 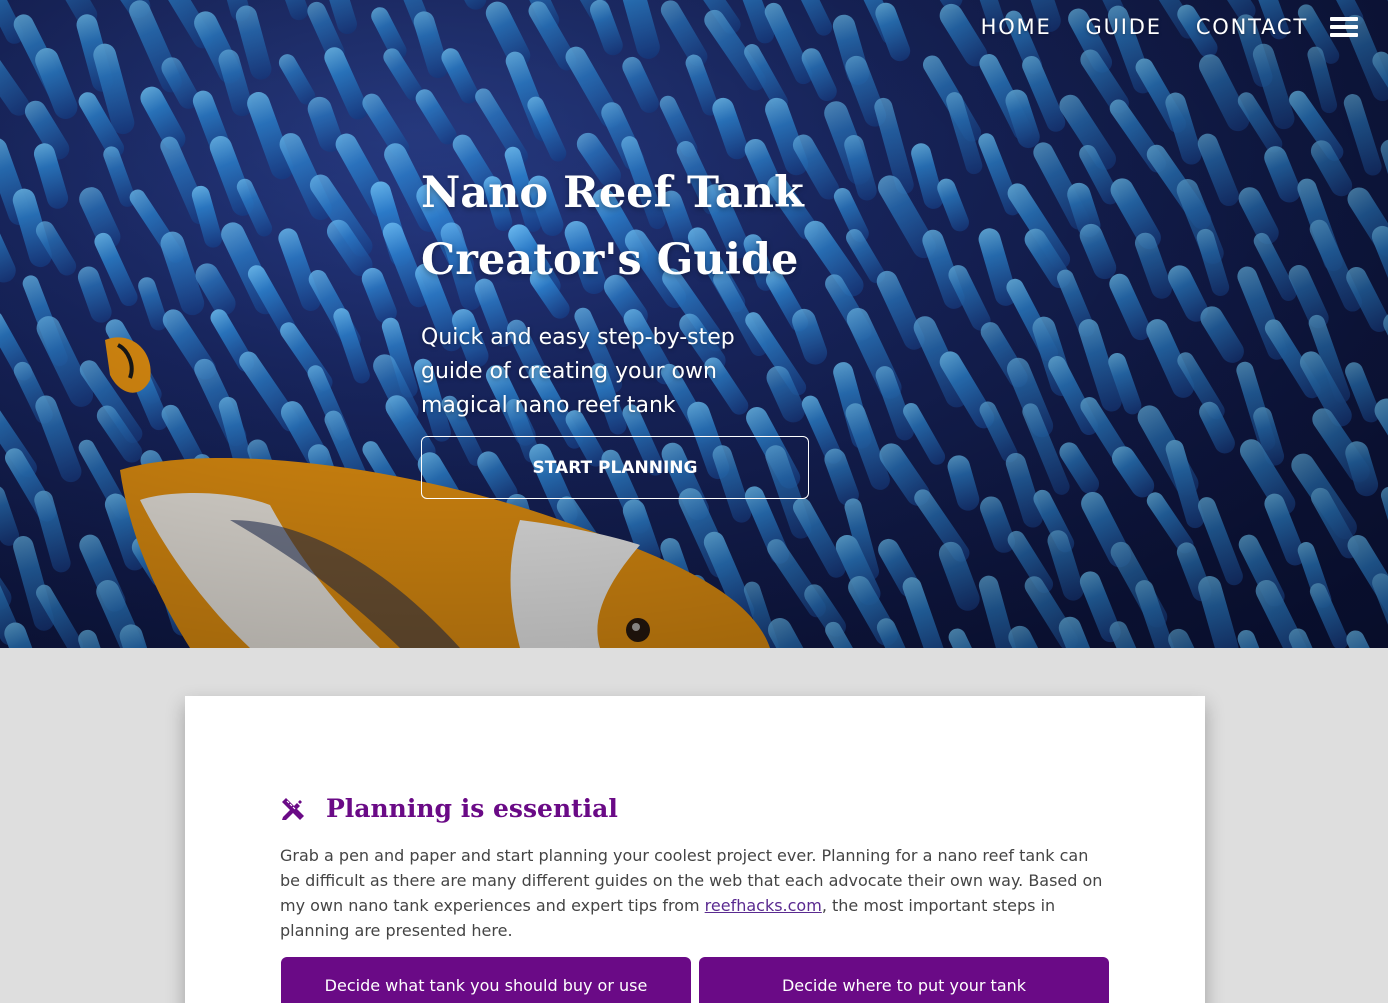 What do you see at coordinates (486, 980) in the screenshot?
I see `decide-tank-button: Decide what tank you should buy or use` at bounding box center [486, 980].